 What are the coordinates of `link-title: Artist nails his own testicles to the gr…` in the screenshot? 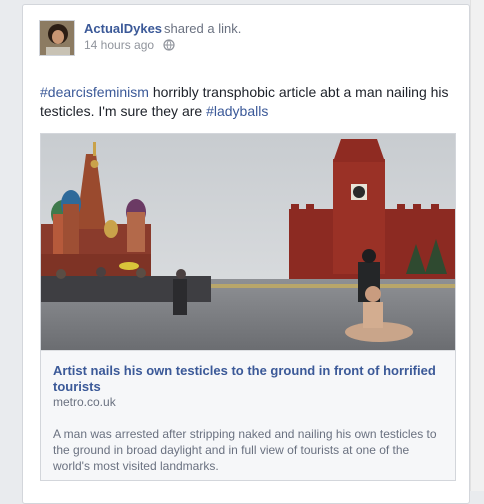 It's located at (250, 379).